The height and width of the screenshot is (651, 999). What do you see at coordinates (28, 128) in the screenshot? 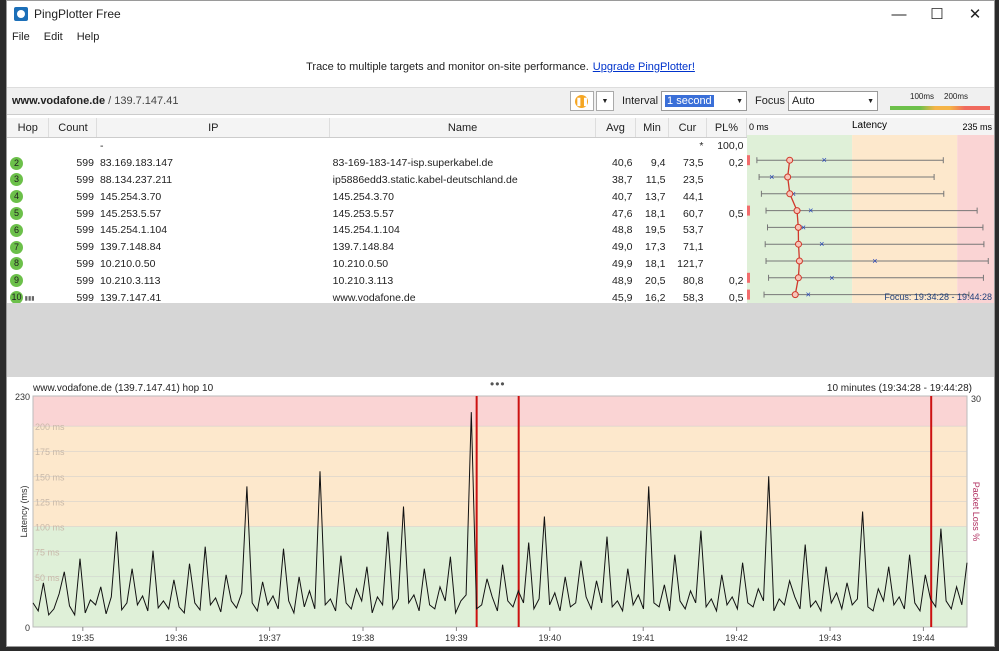
I see `column-header-hop: Hop` at bounding box center [28, 128].